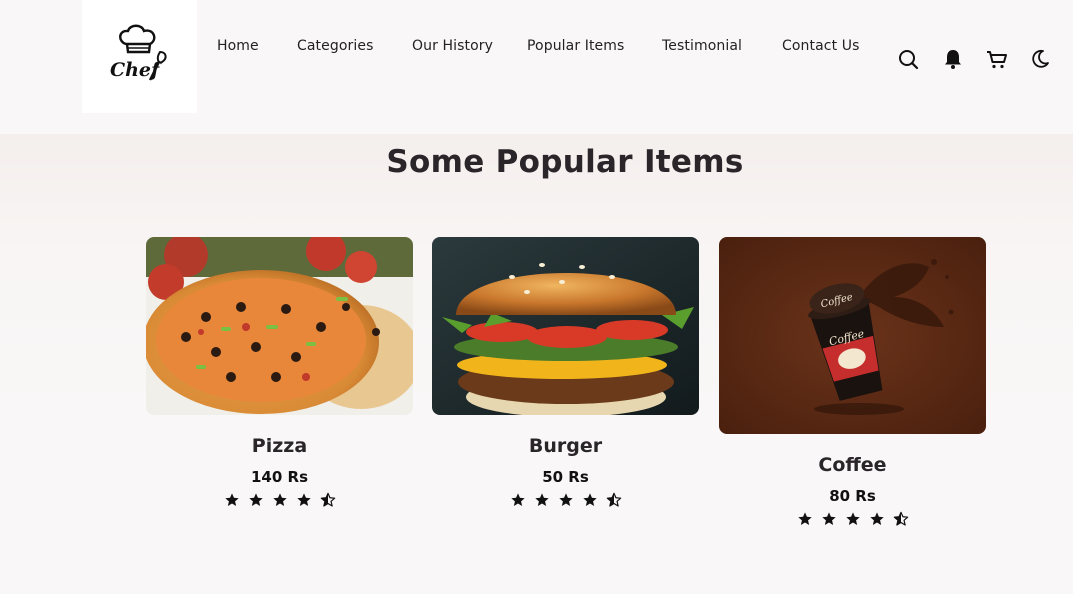 The image size is (1073, 594). Describe the element at coordinates (565, 162) in the screenshot. I see `section-title: Some Popular Items` at that location.